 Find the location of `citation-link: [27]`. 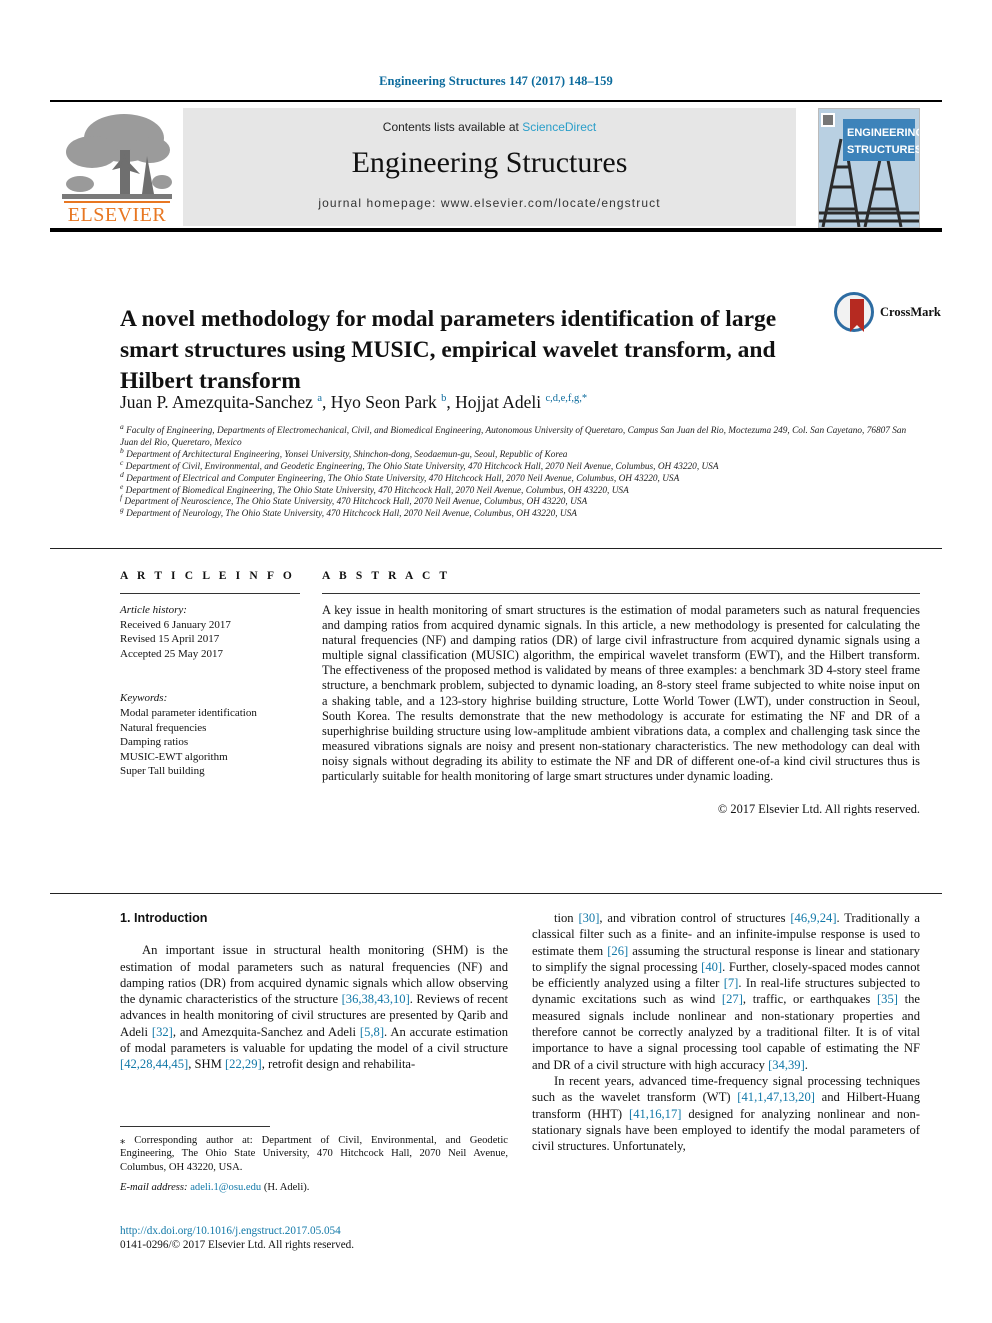

citation-link: [27] is located at coordinates (732, 999).